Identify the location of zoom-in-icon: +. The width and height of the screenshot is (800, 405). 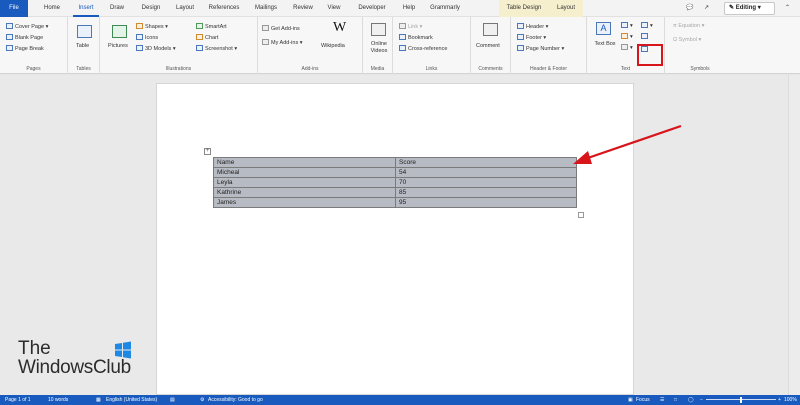
(779, 400).